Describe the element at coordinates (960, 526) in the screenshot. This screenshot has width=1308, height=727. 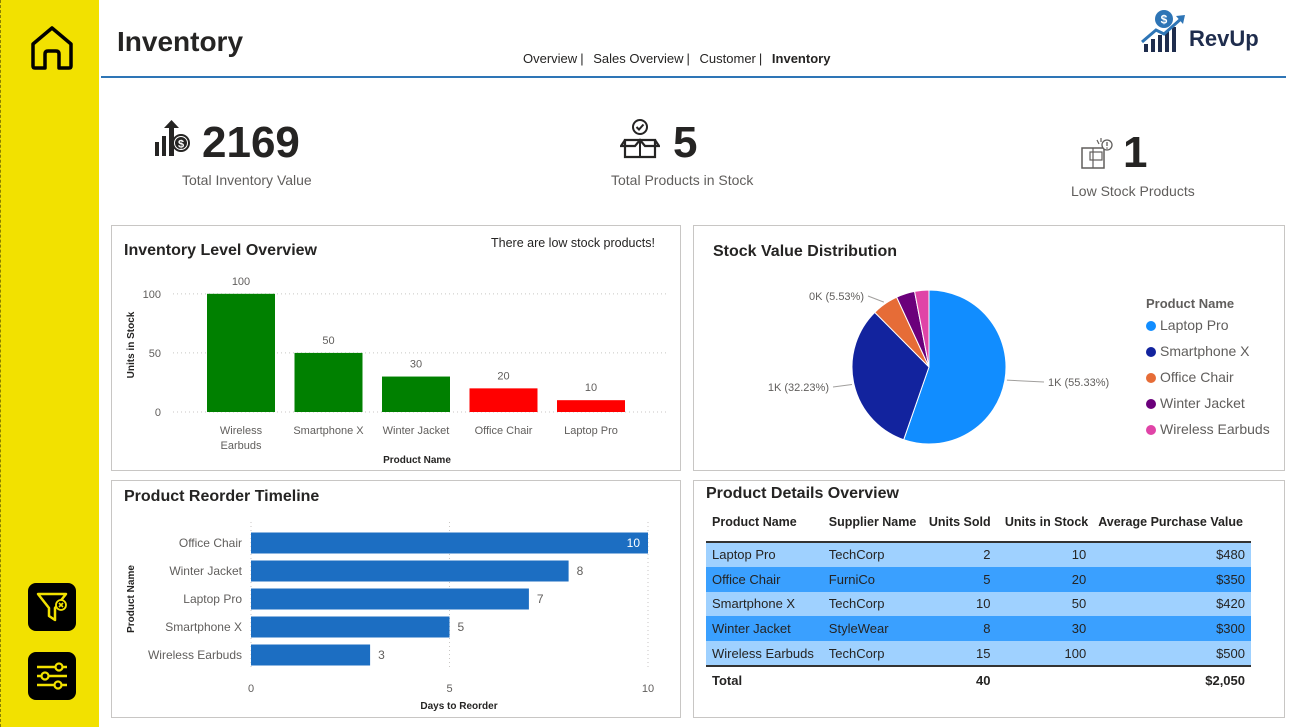
I see `col-units-sold: Units Sold` at that location.